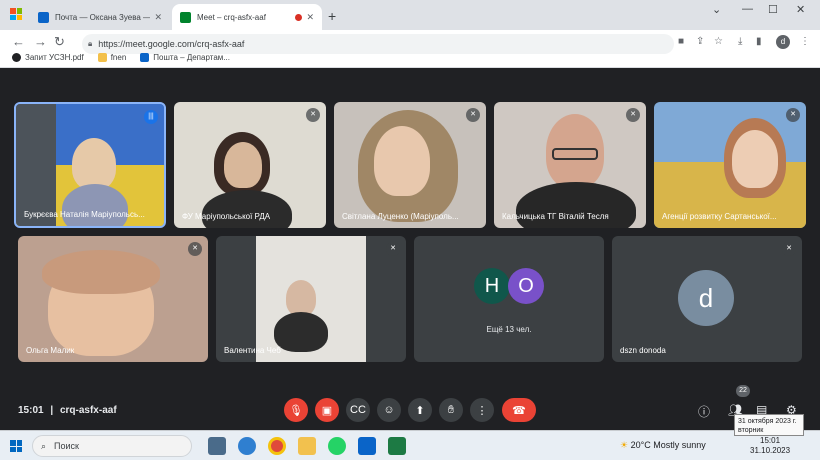 Image resolution: width=820 pixels, height=460 pixels. What do you see at coordinates (555, 216) in the screenshot?
I see `participant-name: Кальчицька ТГ Віталій Тесля` at bounding box center [555, 216].